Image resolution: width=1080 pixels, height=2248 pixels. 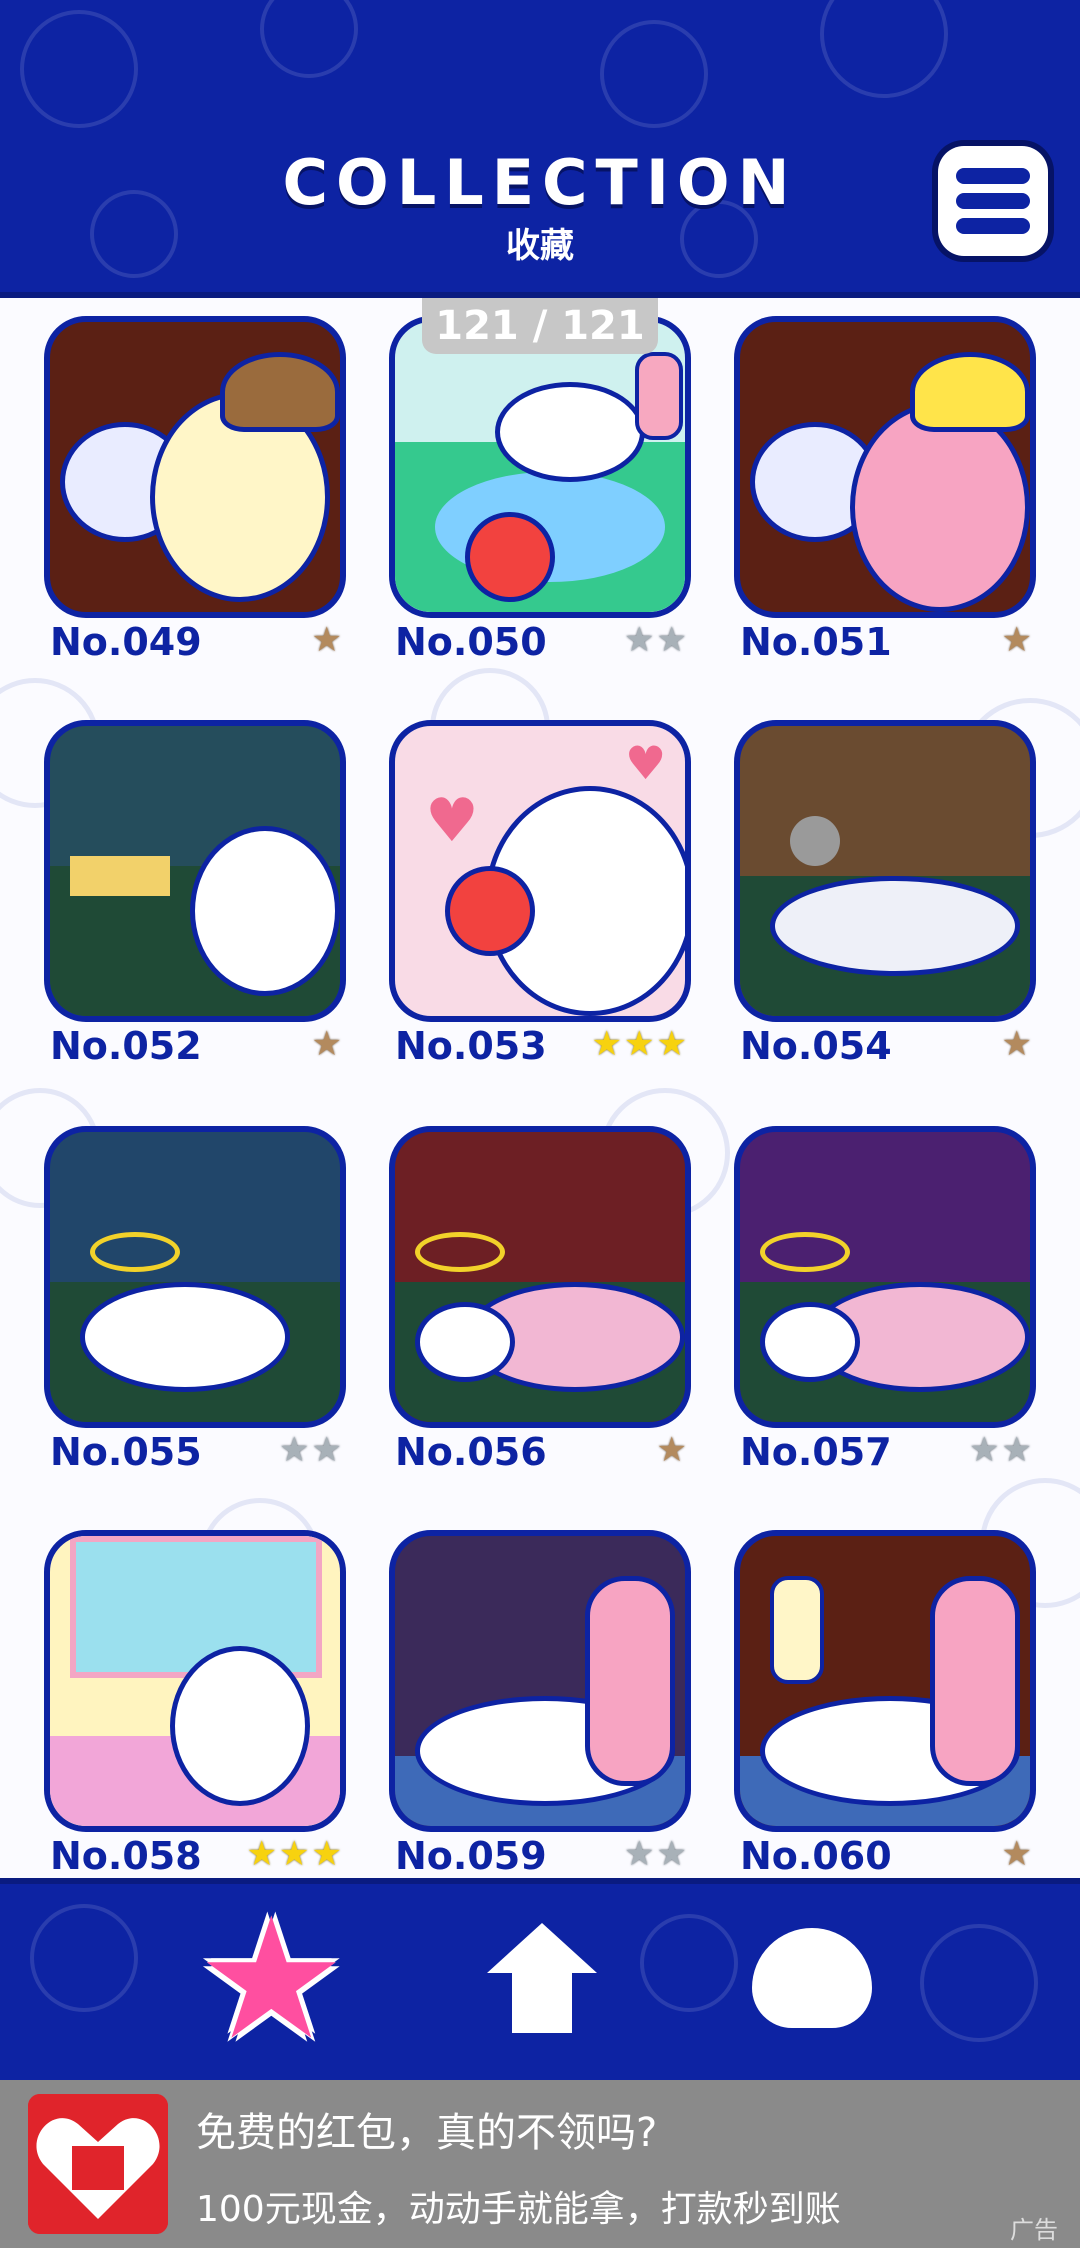 I want to click on item-number: No.049, so click(x=126, y=642).